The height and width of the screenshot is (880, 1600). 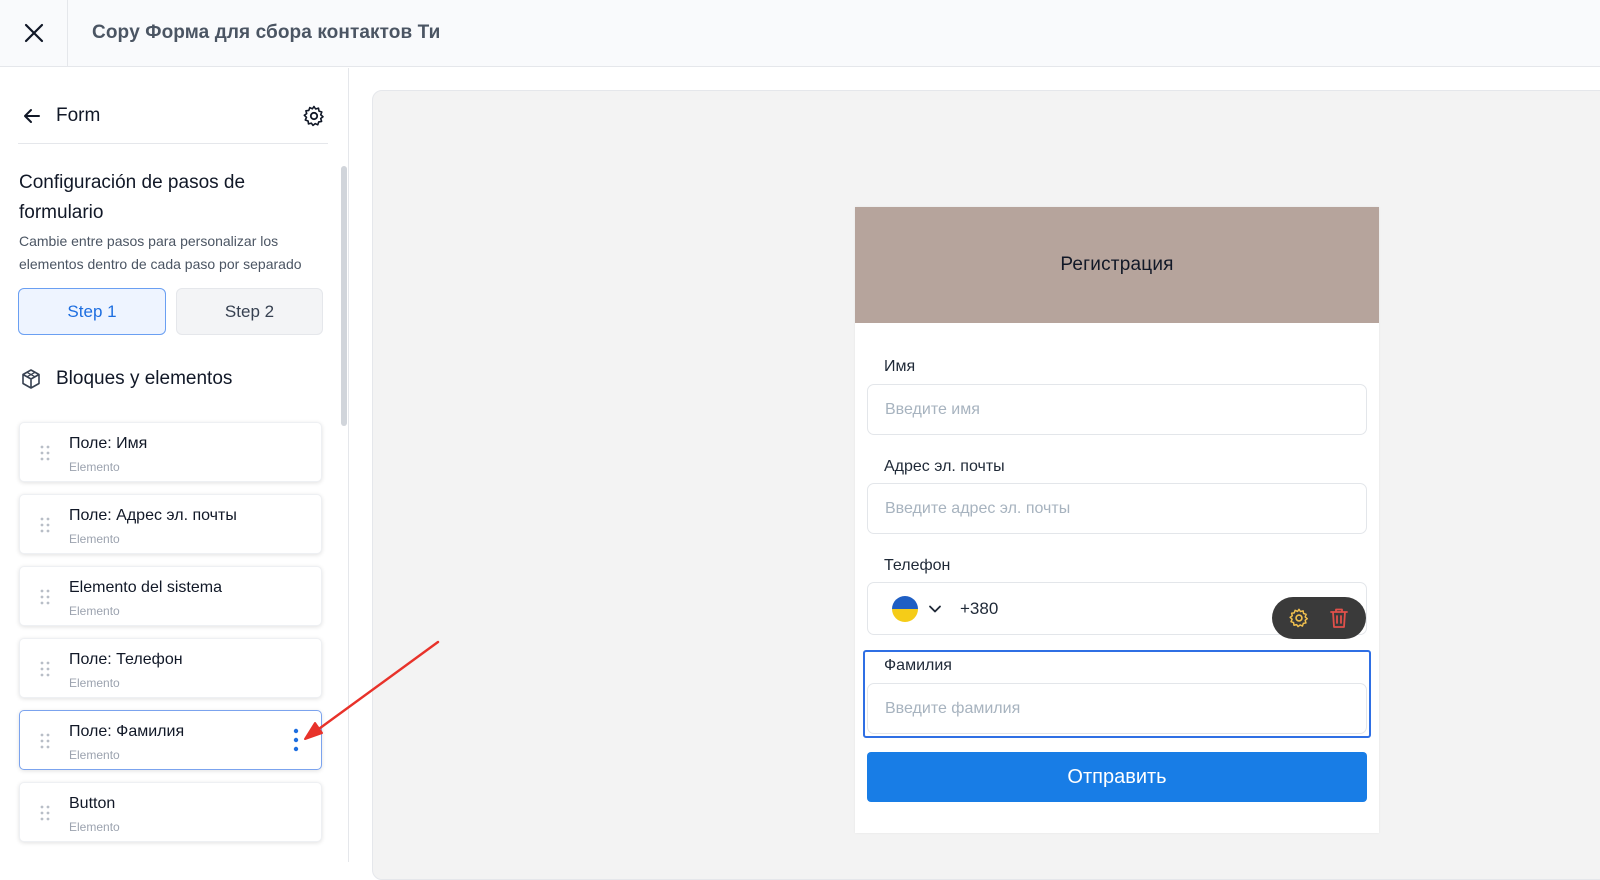 I want to click on trash-icon, so click(x=1338, y=618).